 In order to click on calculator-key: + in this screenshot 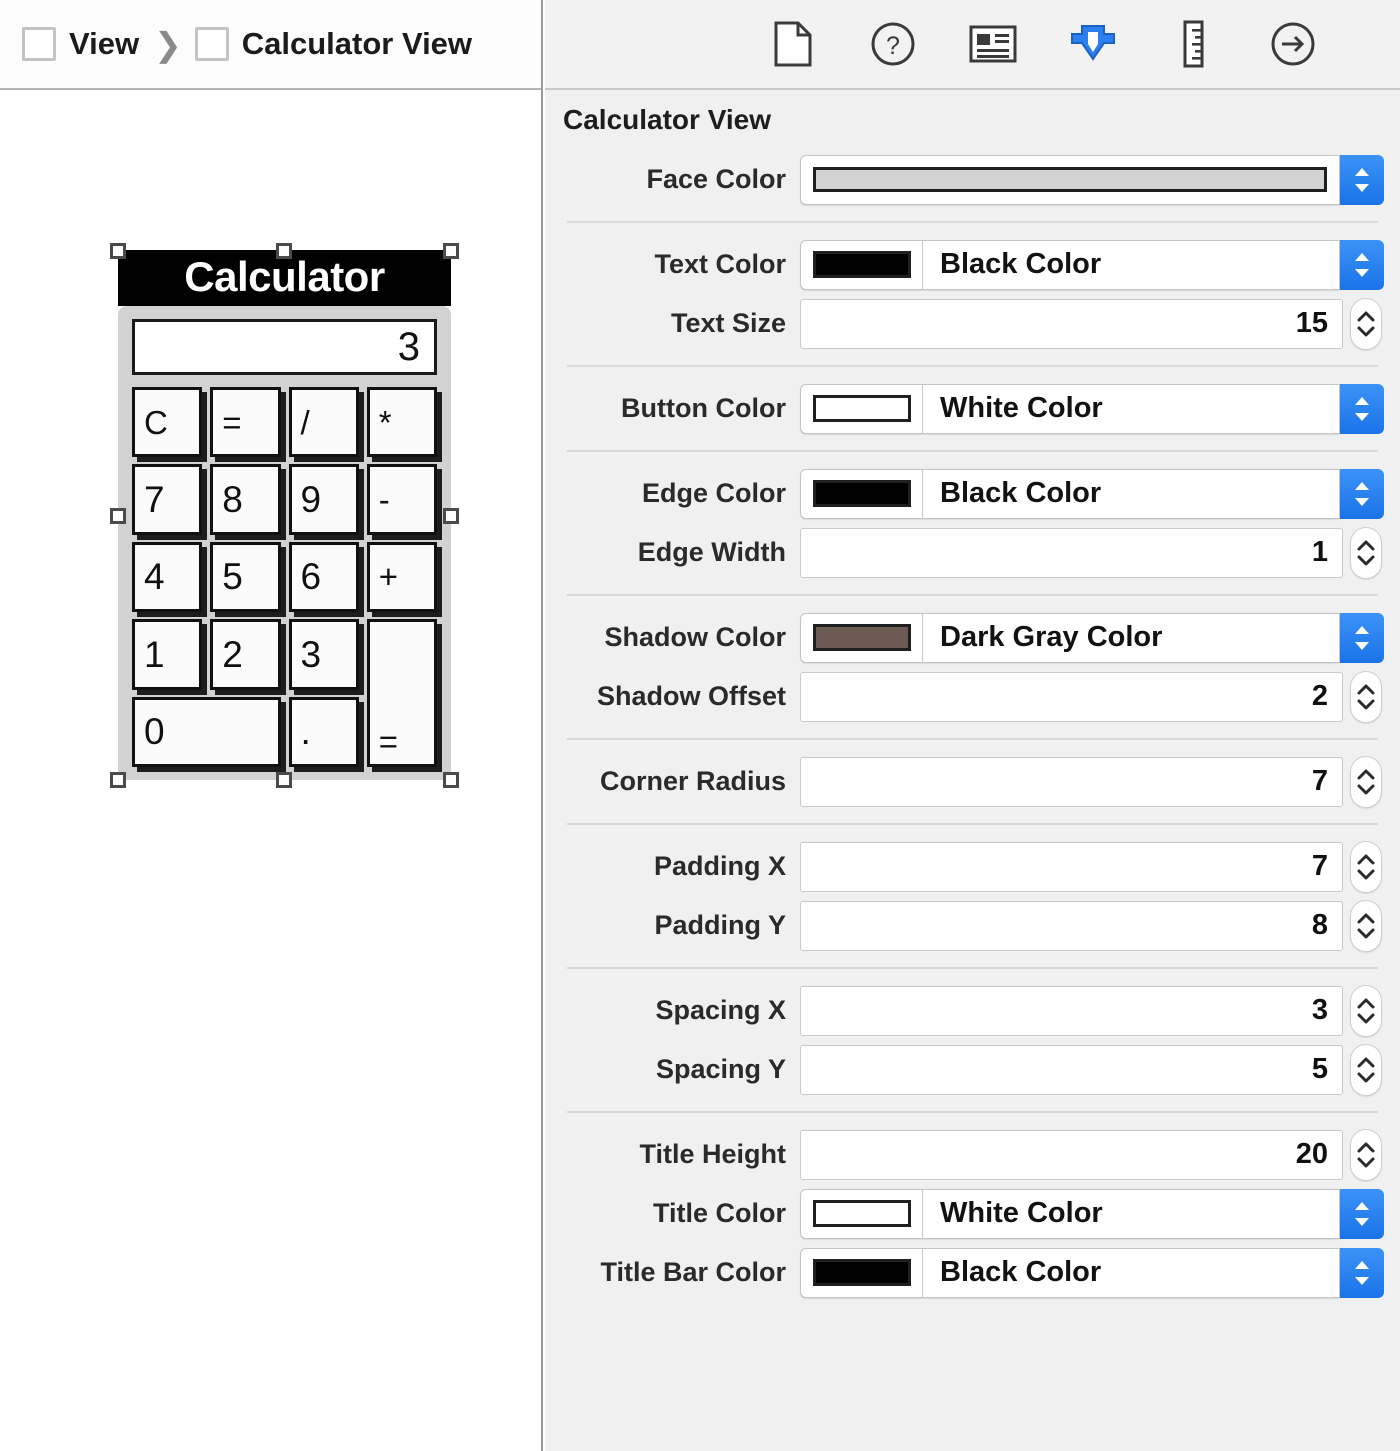, I will do `click(401, 577)`.